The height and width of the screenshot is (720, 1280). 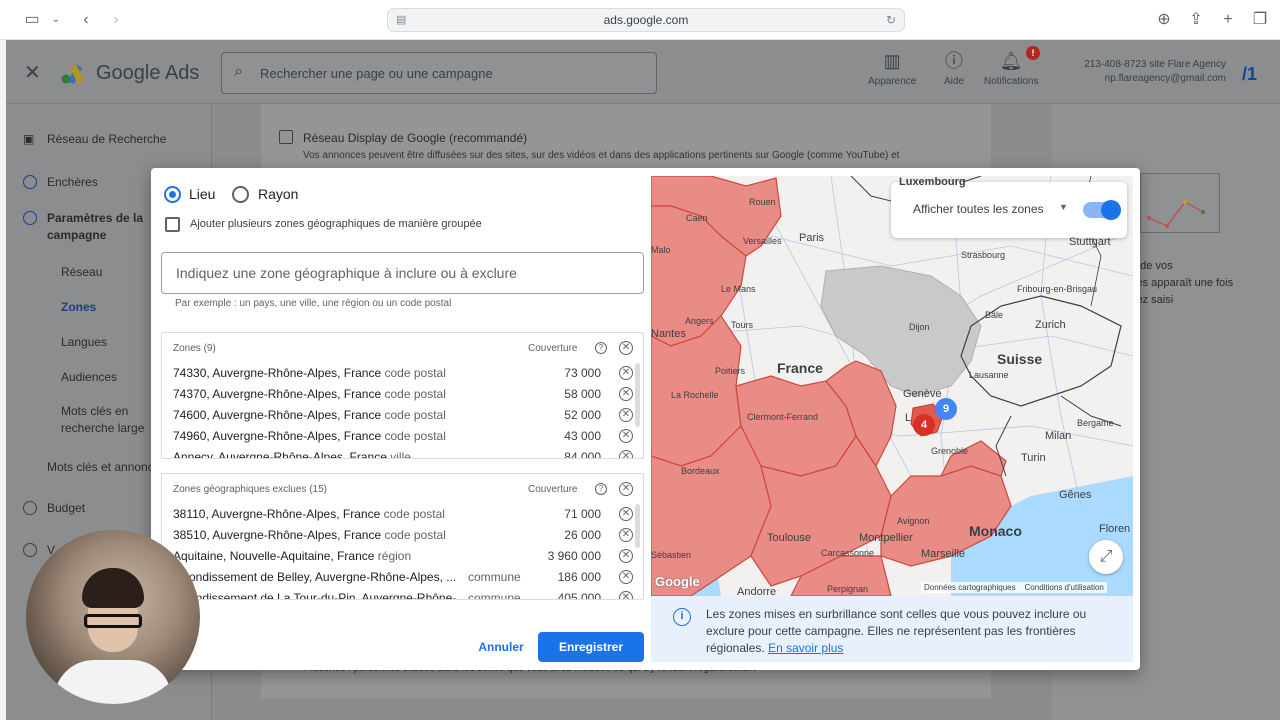 I want to click on share-icon: ⇪, so click(x=1196, y=20).